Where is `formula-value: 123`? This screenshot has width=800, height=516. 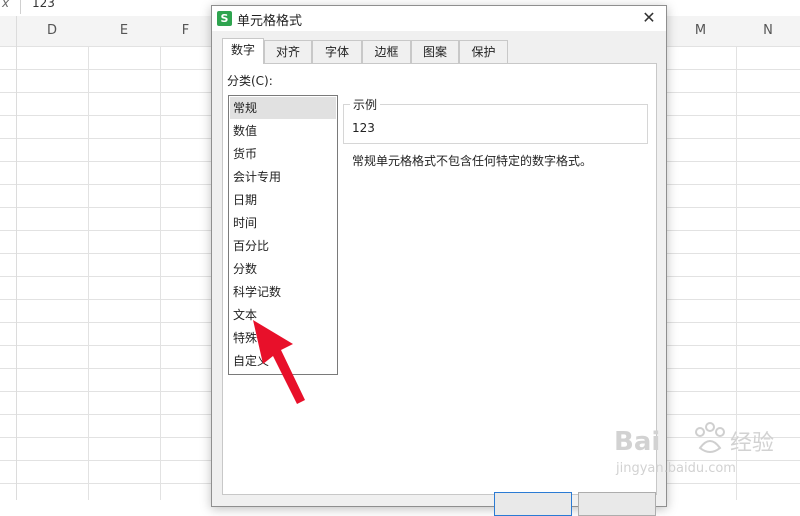 formula-value: 123 is located at coordinates (43, 5).